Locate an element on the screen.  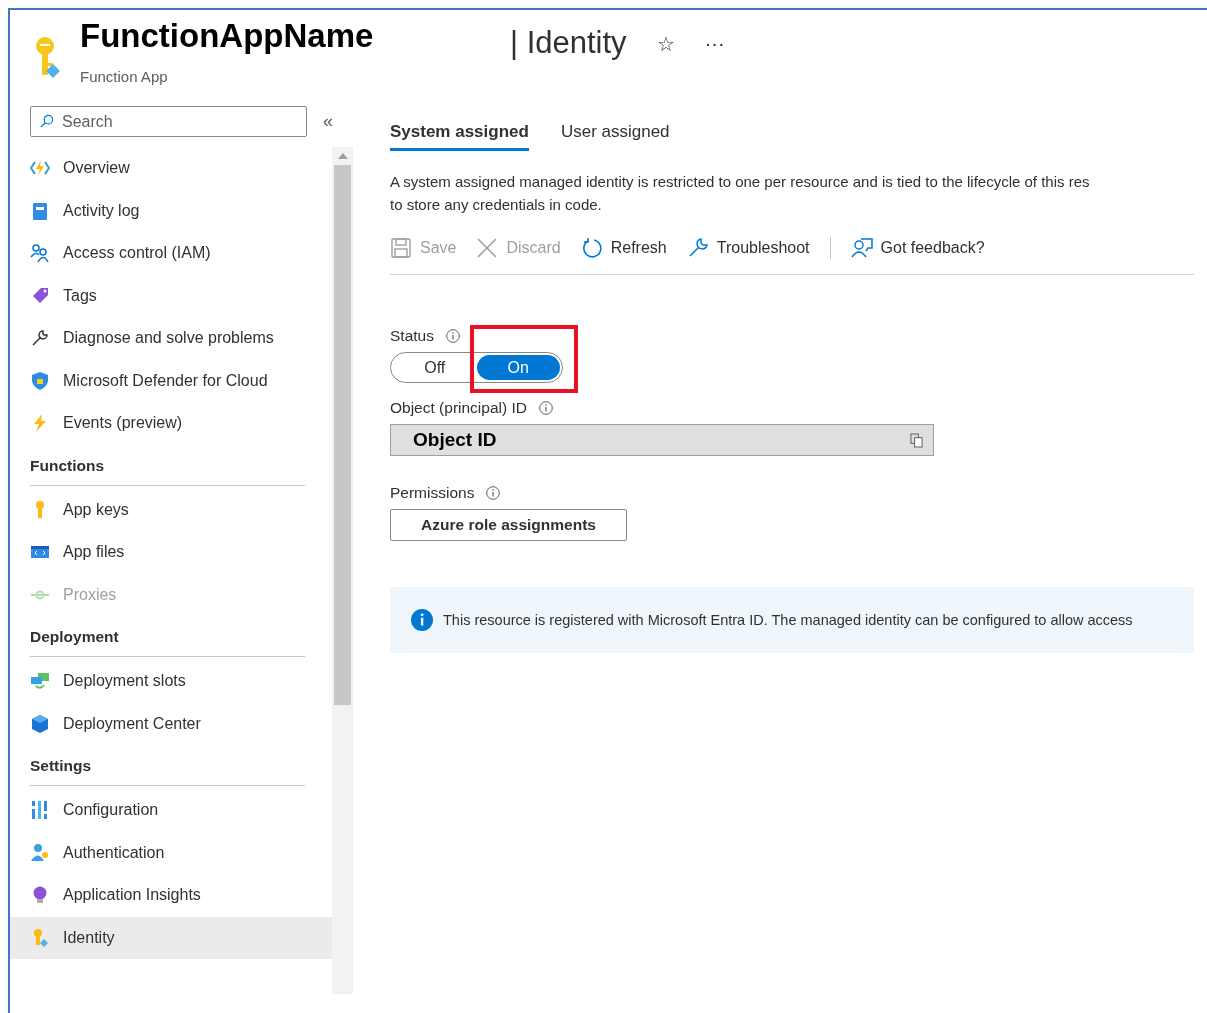
sliders-icon is located at coordinates (40, 810).